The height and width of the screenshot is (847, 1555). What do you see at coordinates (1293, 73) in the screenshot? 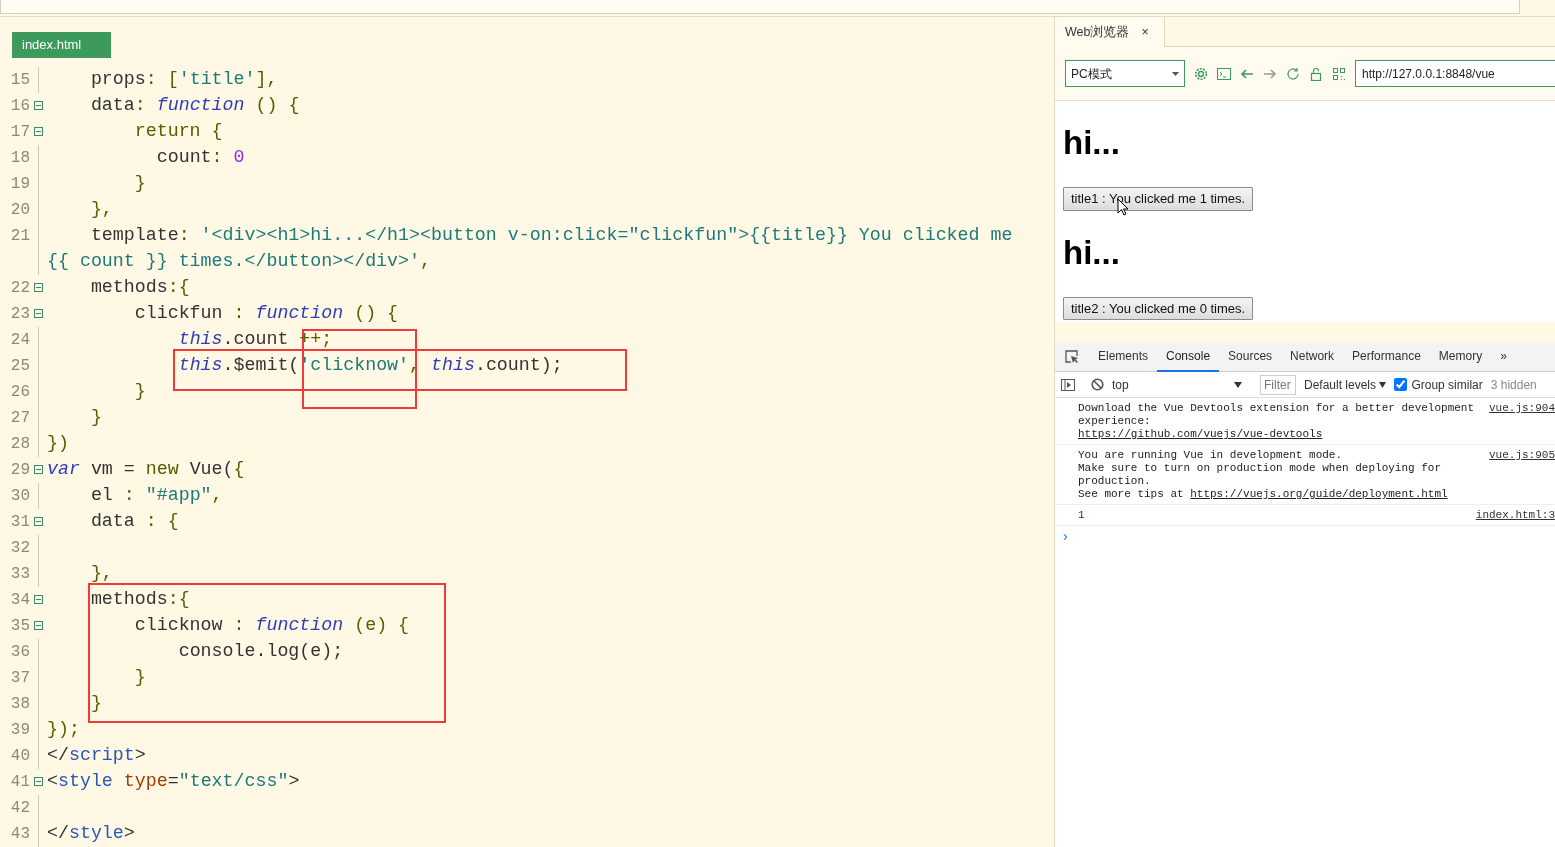
I see `refresh-icon` at bounding box center [1293, 73].